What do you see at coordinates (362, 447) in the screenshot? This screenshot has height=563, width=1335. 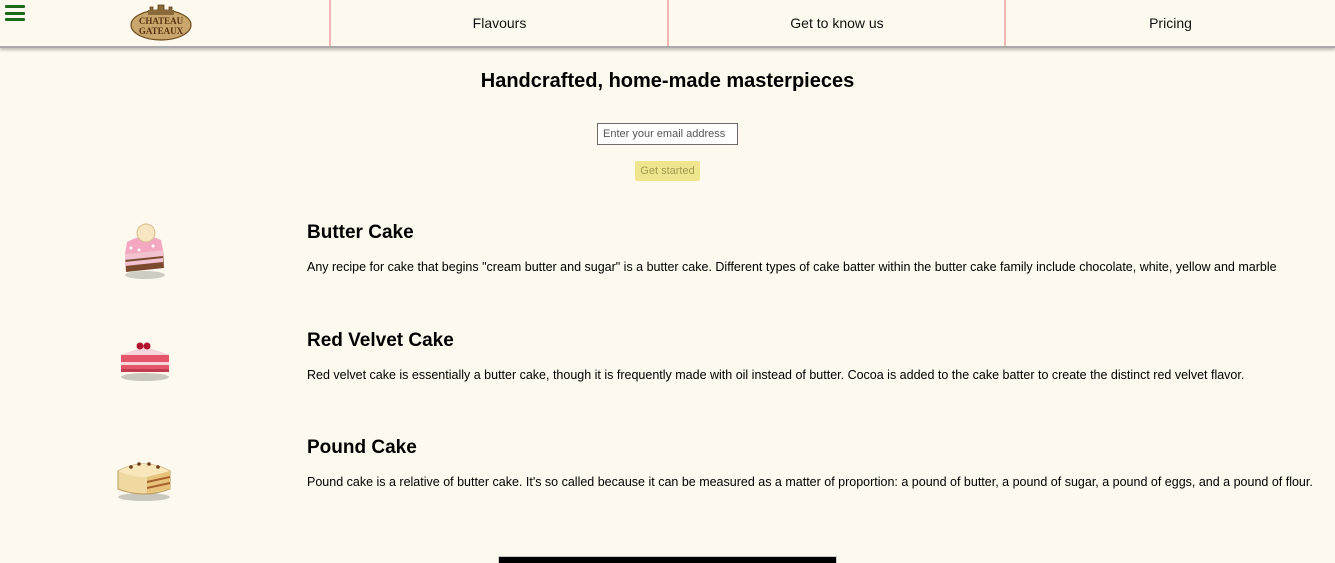 I see `cake-title: Pound Cake` at bounding box center [362, 447].